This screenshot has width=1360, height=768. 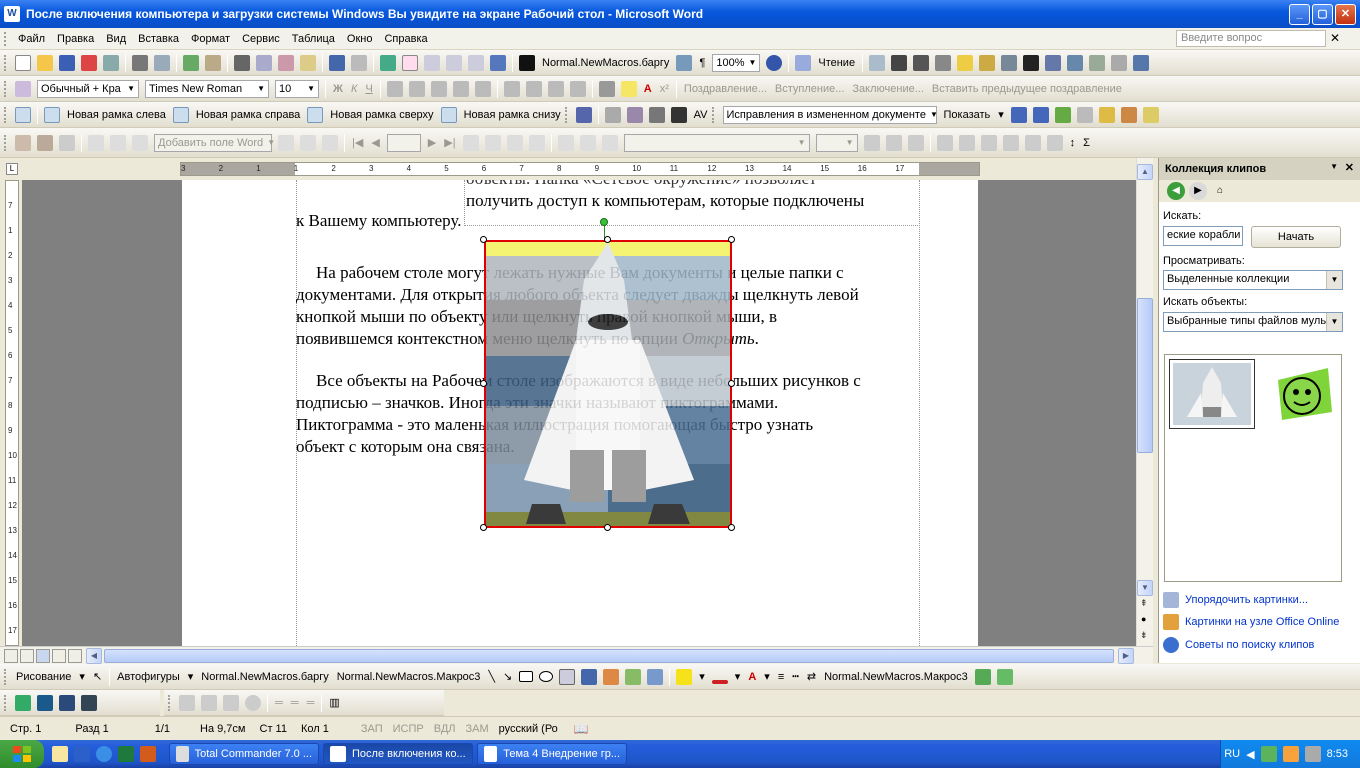 What do you see at coordinates (507, 676) in the screenshot?
I see `arrow-icon: ↘` at bounding box center [507, 676].